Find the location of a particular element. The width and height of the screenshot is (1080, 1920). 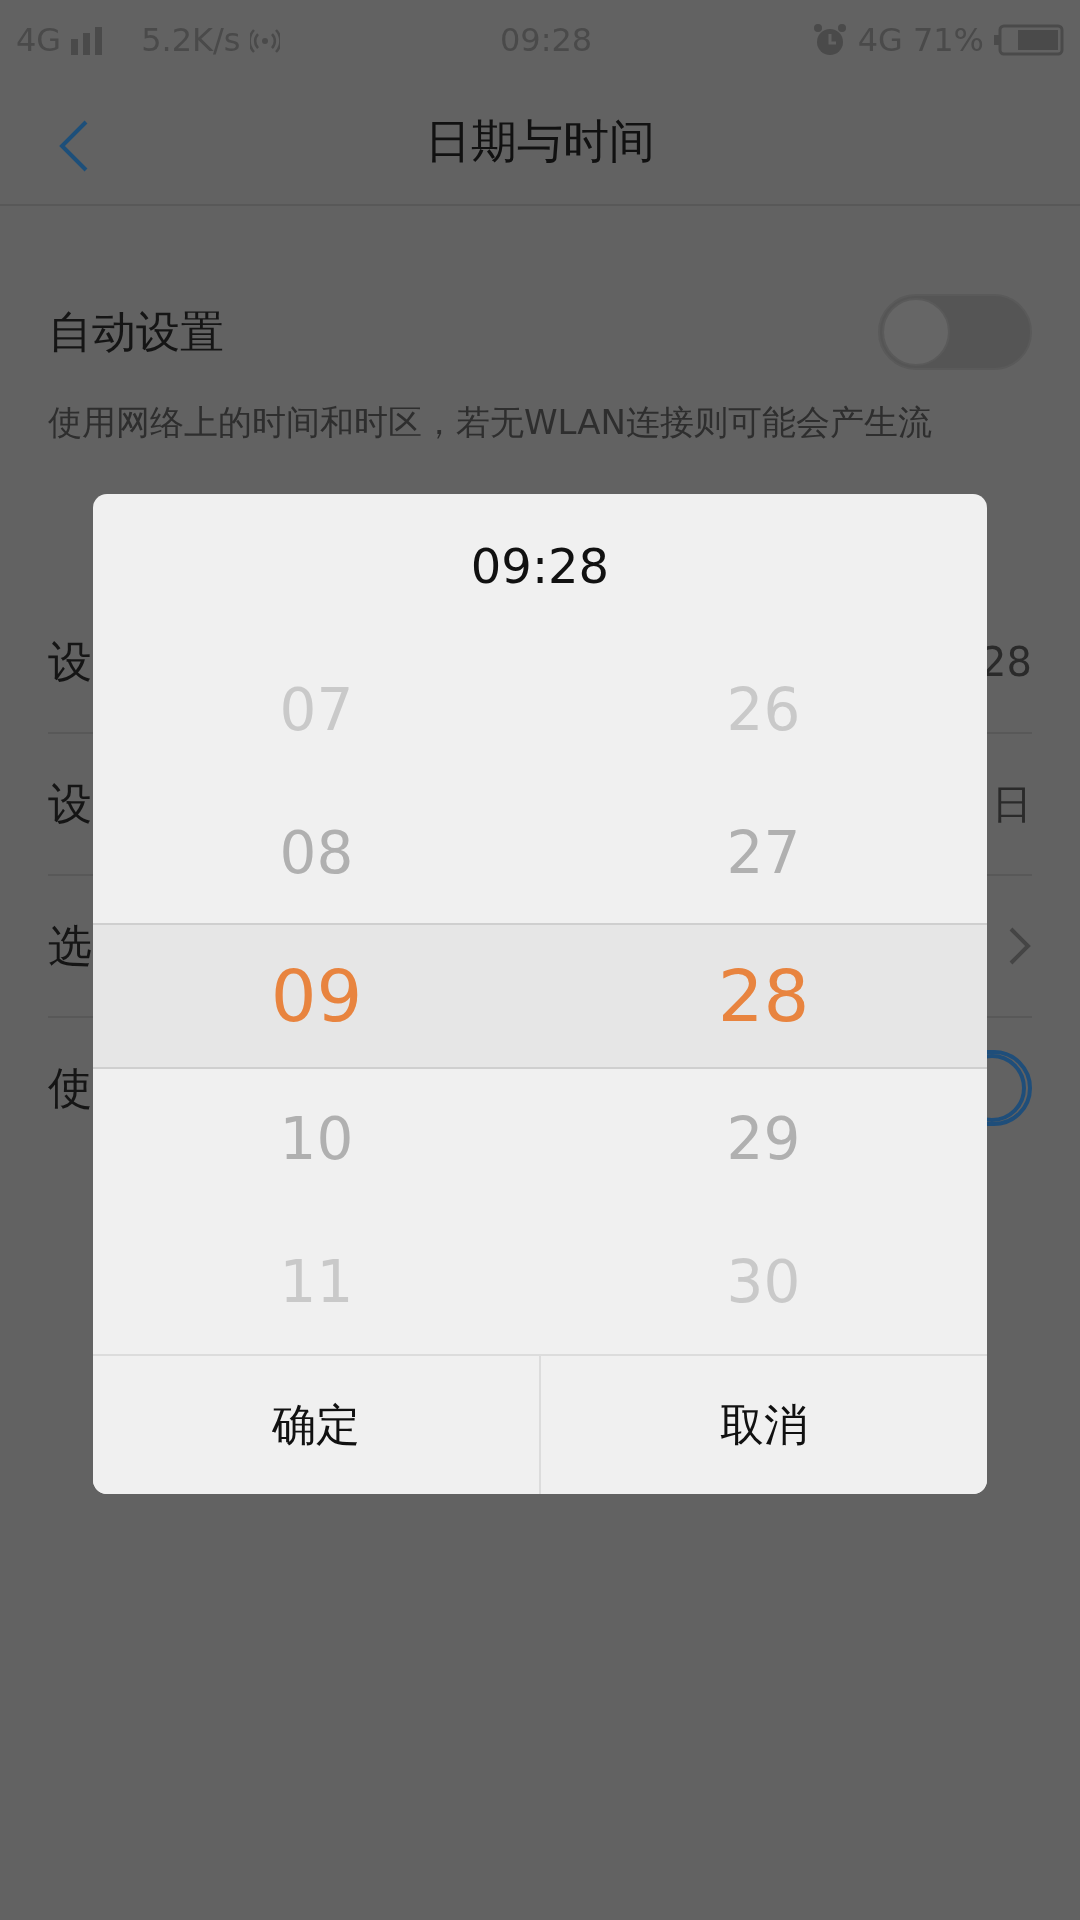

setting-label: 使 is located at coordinates (70, 1087).